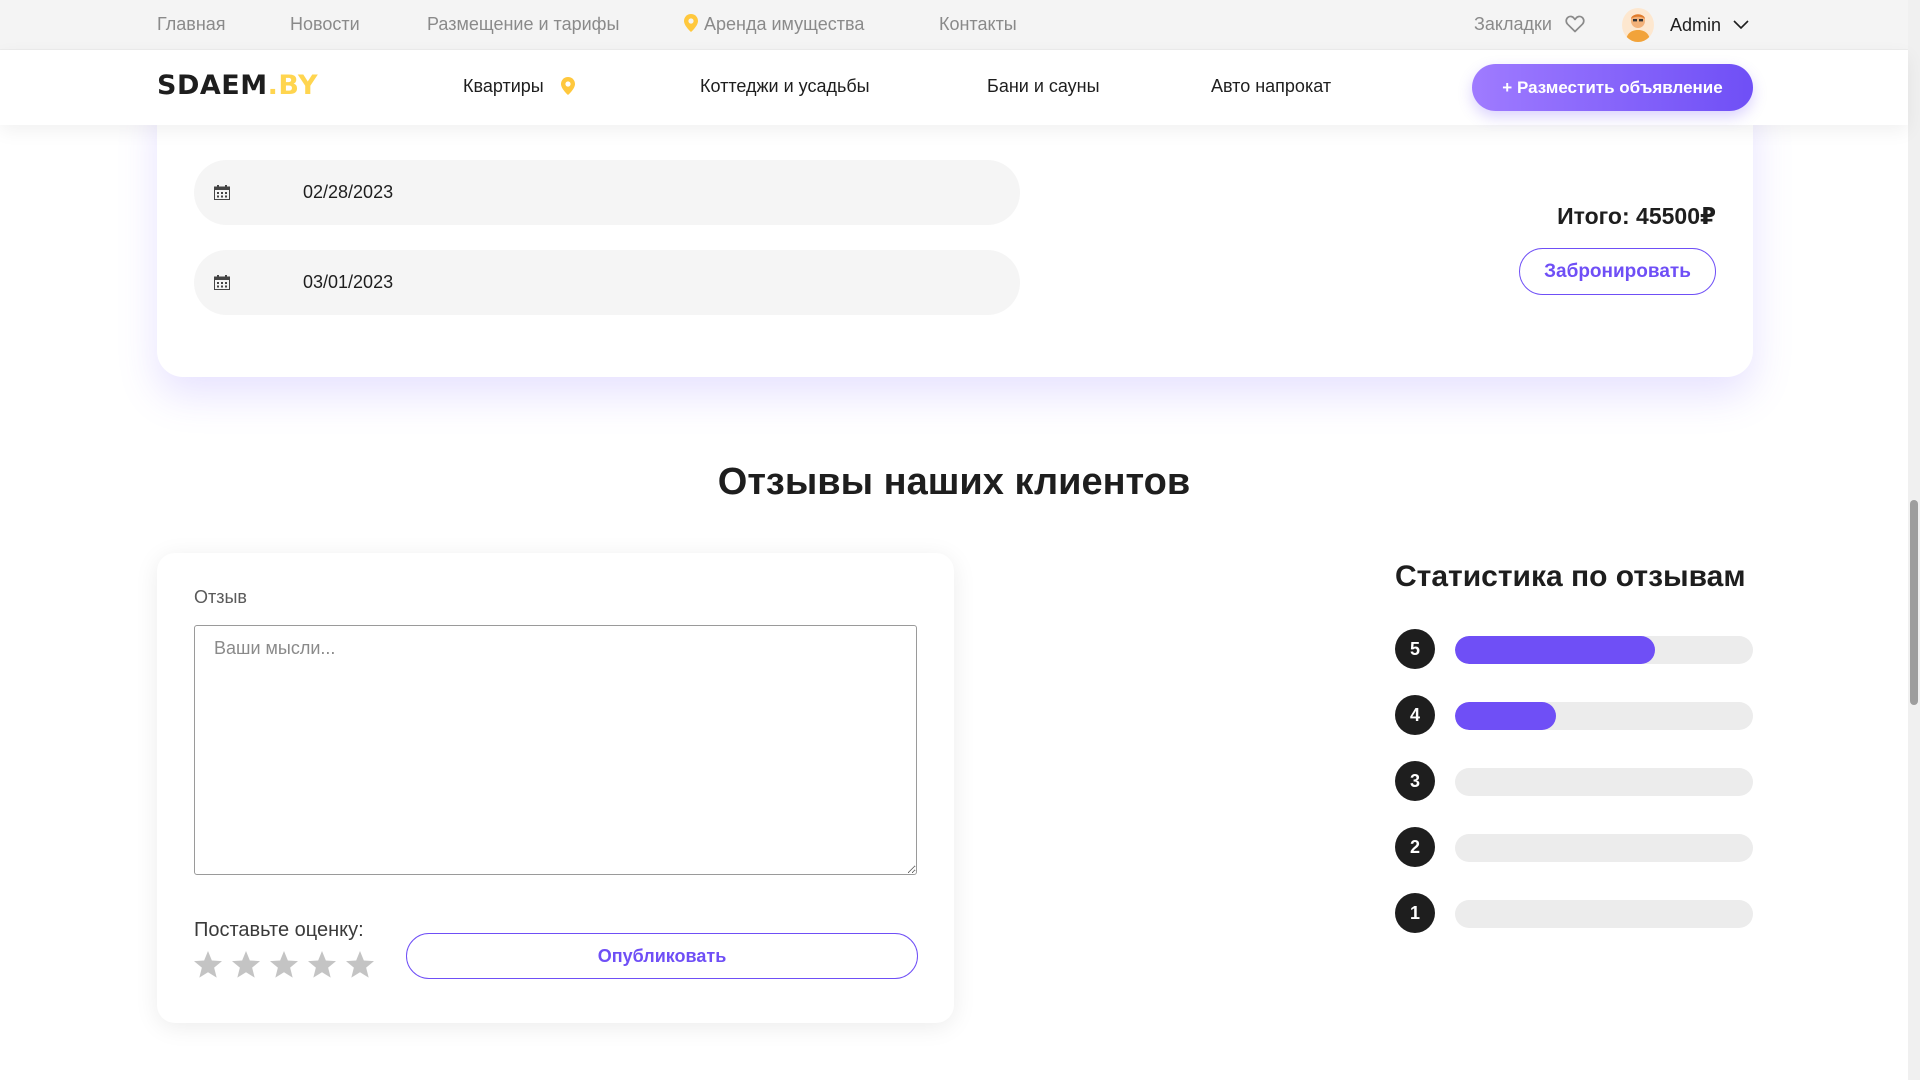 The width and height of the screenshot is (1920, 1080). Describe the element at coordinates (348, 192) in the screenshot. I see `check-in-value: 02/28/2023` at that location.